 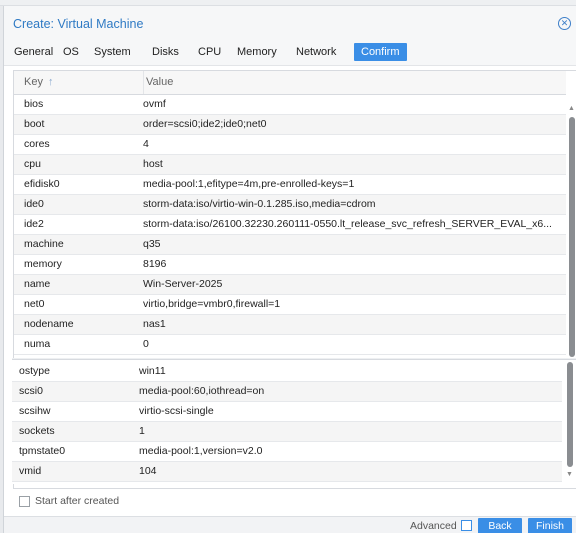 What do you see at coordinates (290, 345) in the screenshot?
I see `table-row: numa 0` at bounding box center [290, 345].